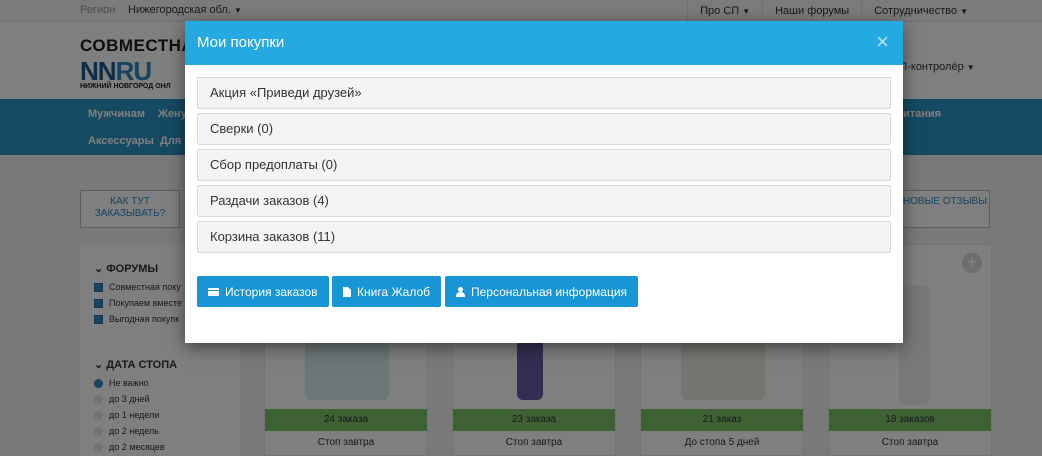  I want to click on personal-info-button: Персональная информация, so click(542, 291).